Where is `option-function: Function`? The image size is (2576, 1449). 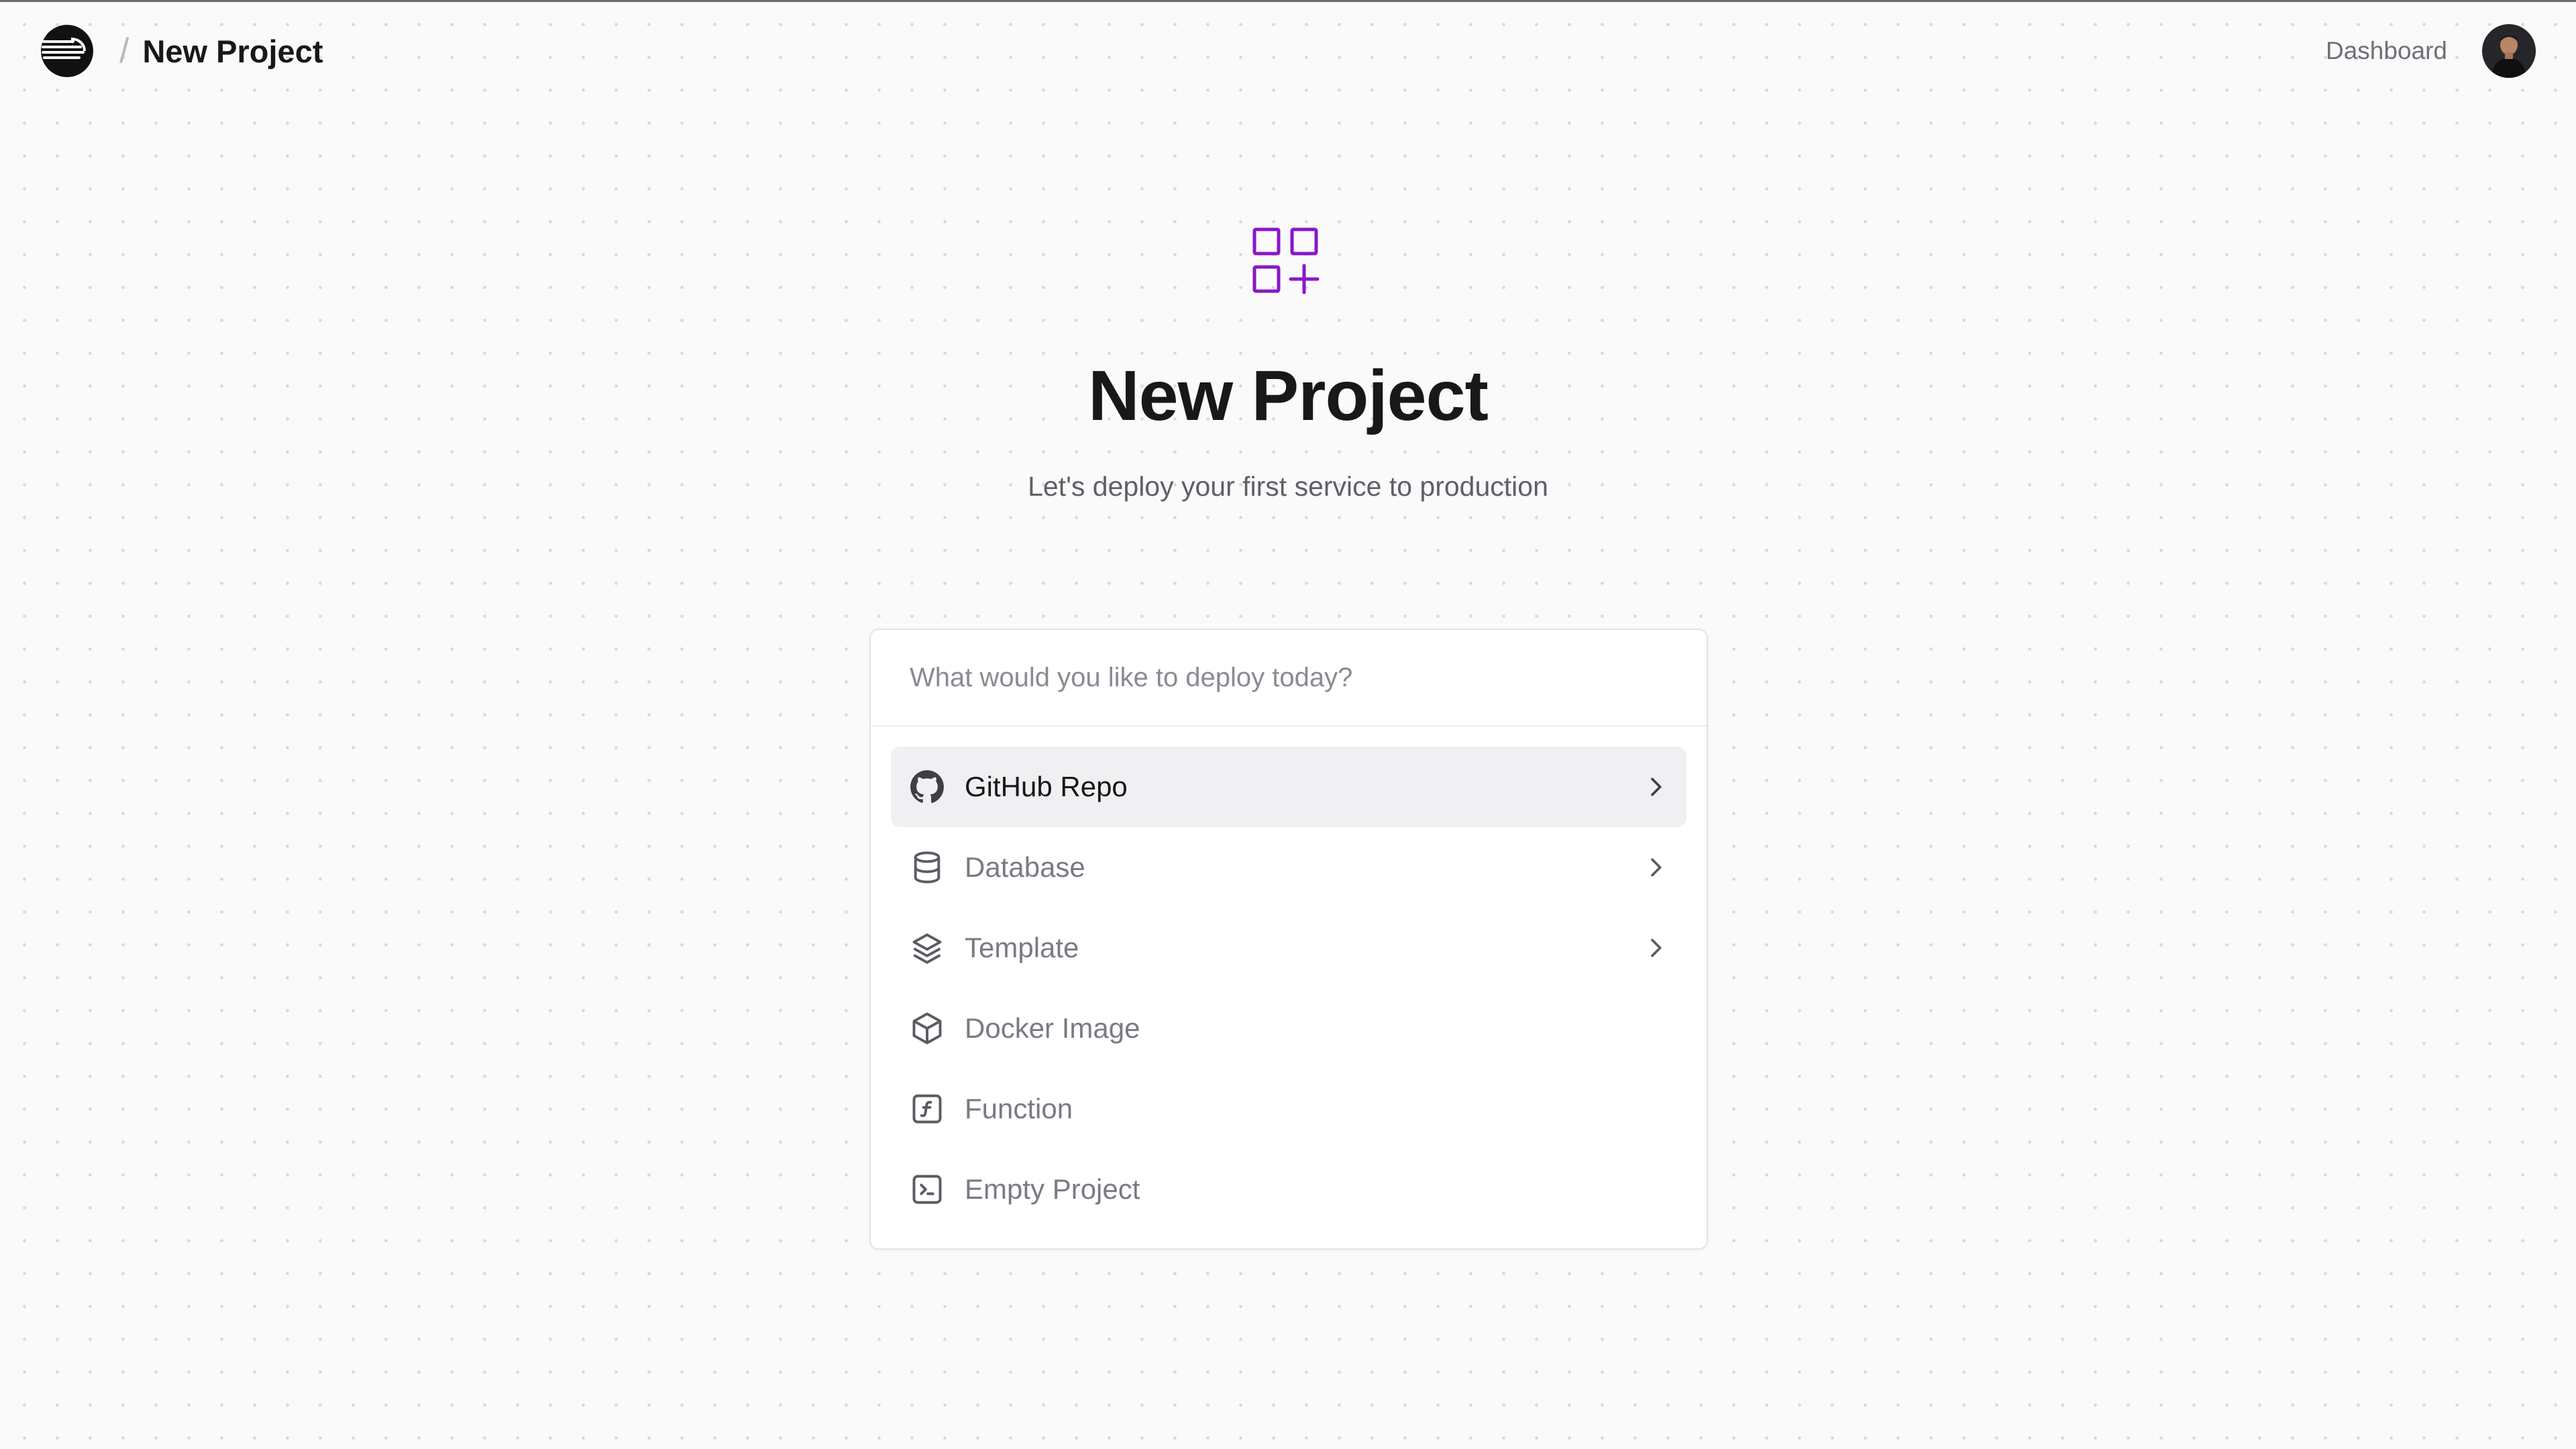 option-function: Function is located at coordinates (1288, 1109).